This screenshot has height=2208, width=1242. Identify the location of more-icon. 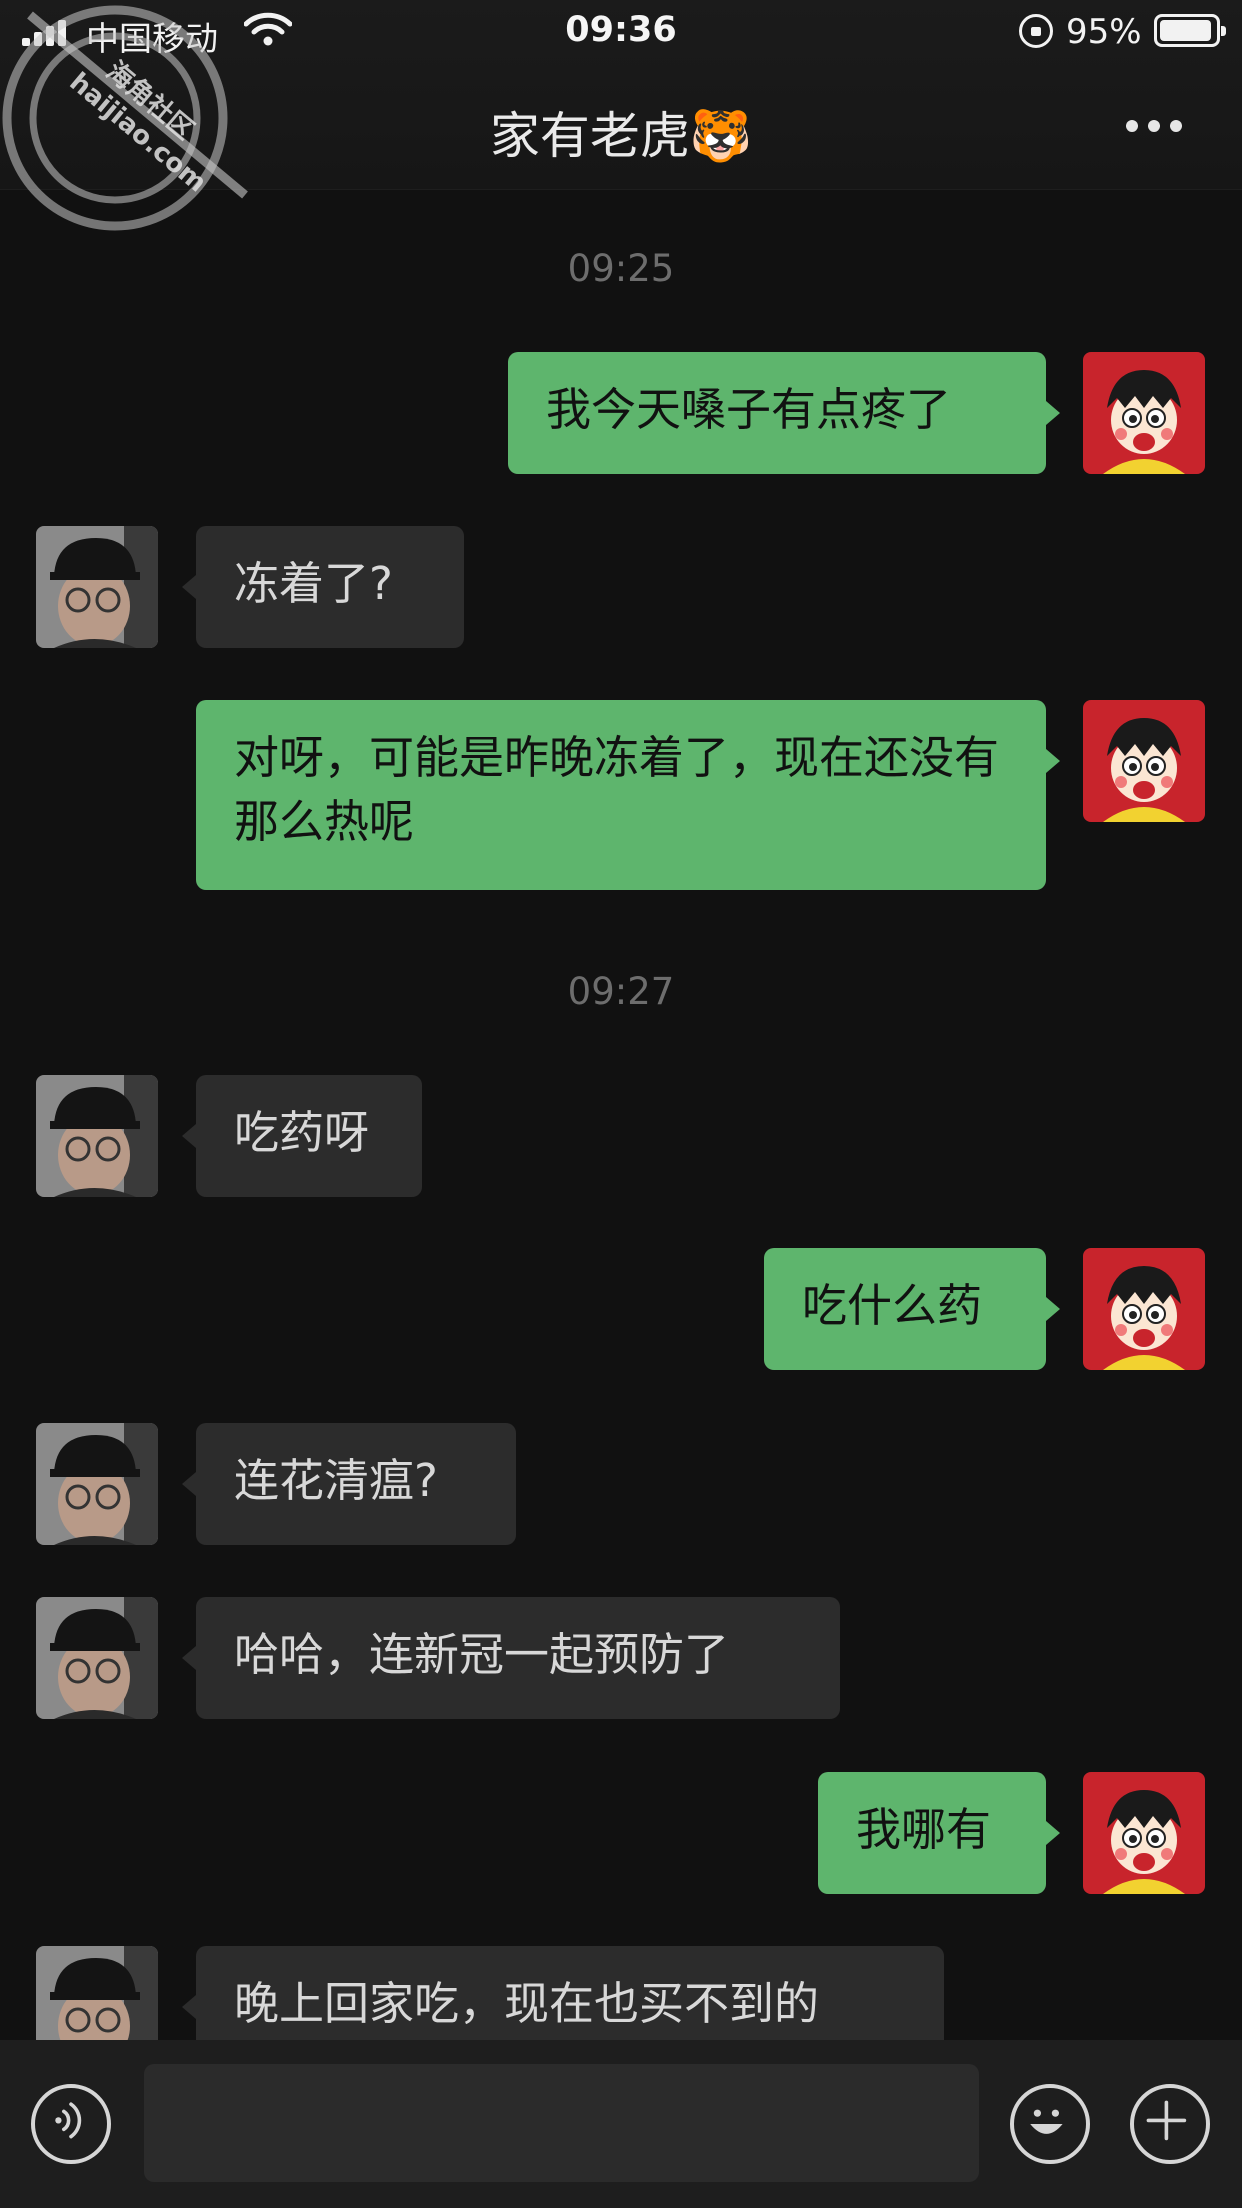
(1156, 126).